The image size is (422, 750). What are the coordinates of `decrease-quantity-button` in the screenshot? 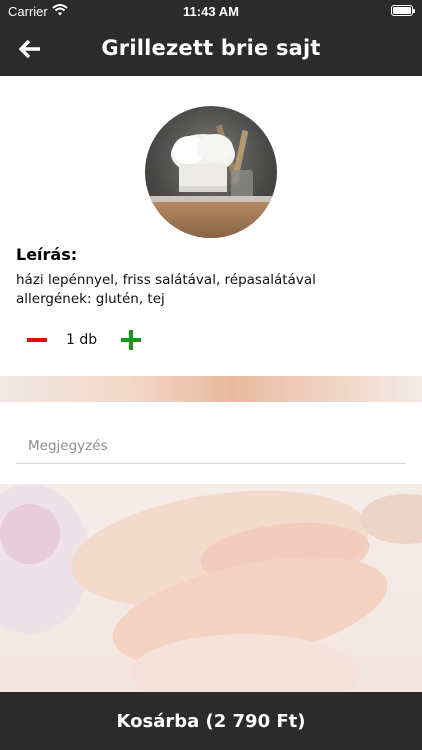 It's located at (37, 340).